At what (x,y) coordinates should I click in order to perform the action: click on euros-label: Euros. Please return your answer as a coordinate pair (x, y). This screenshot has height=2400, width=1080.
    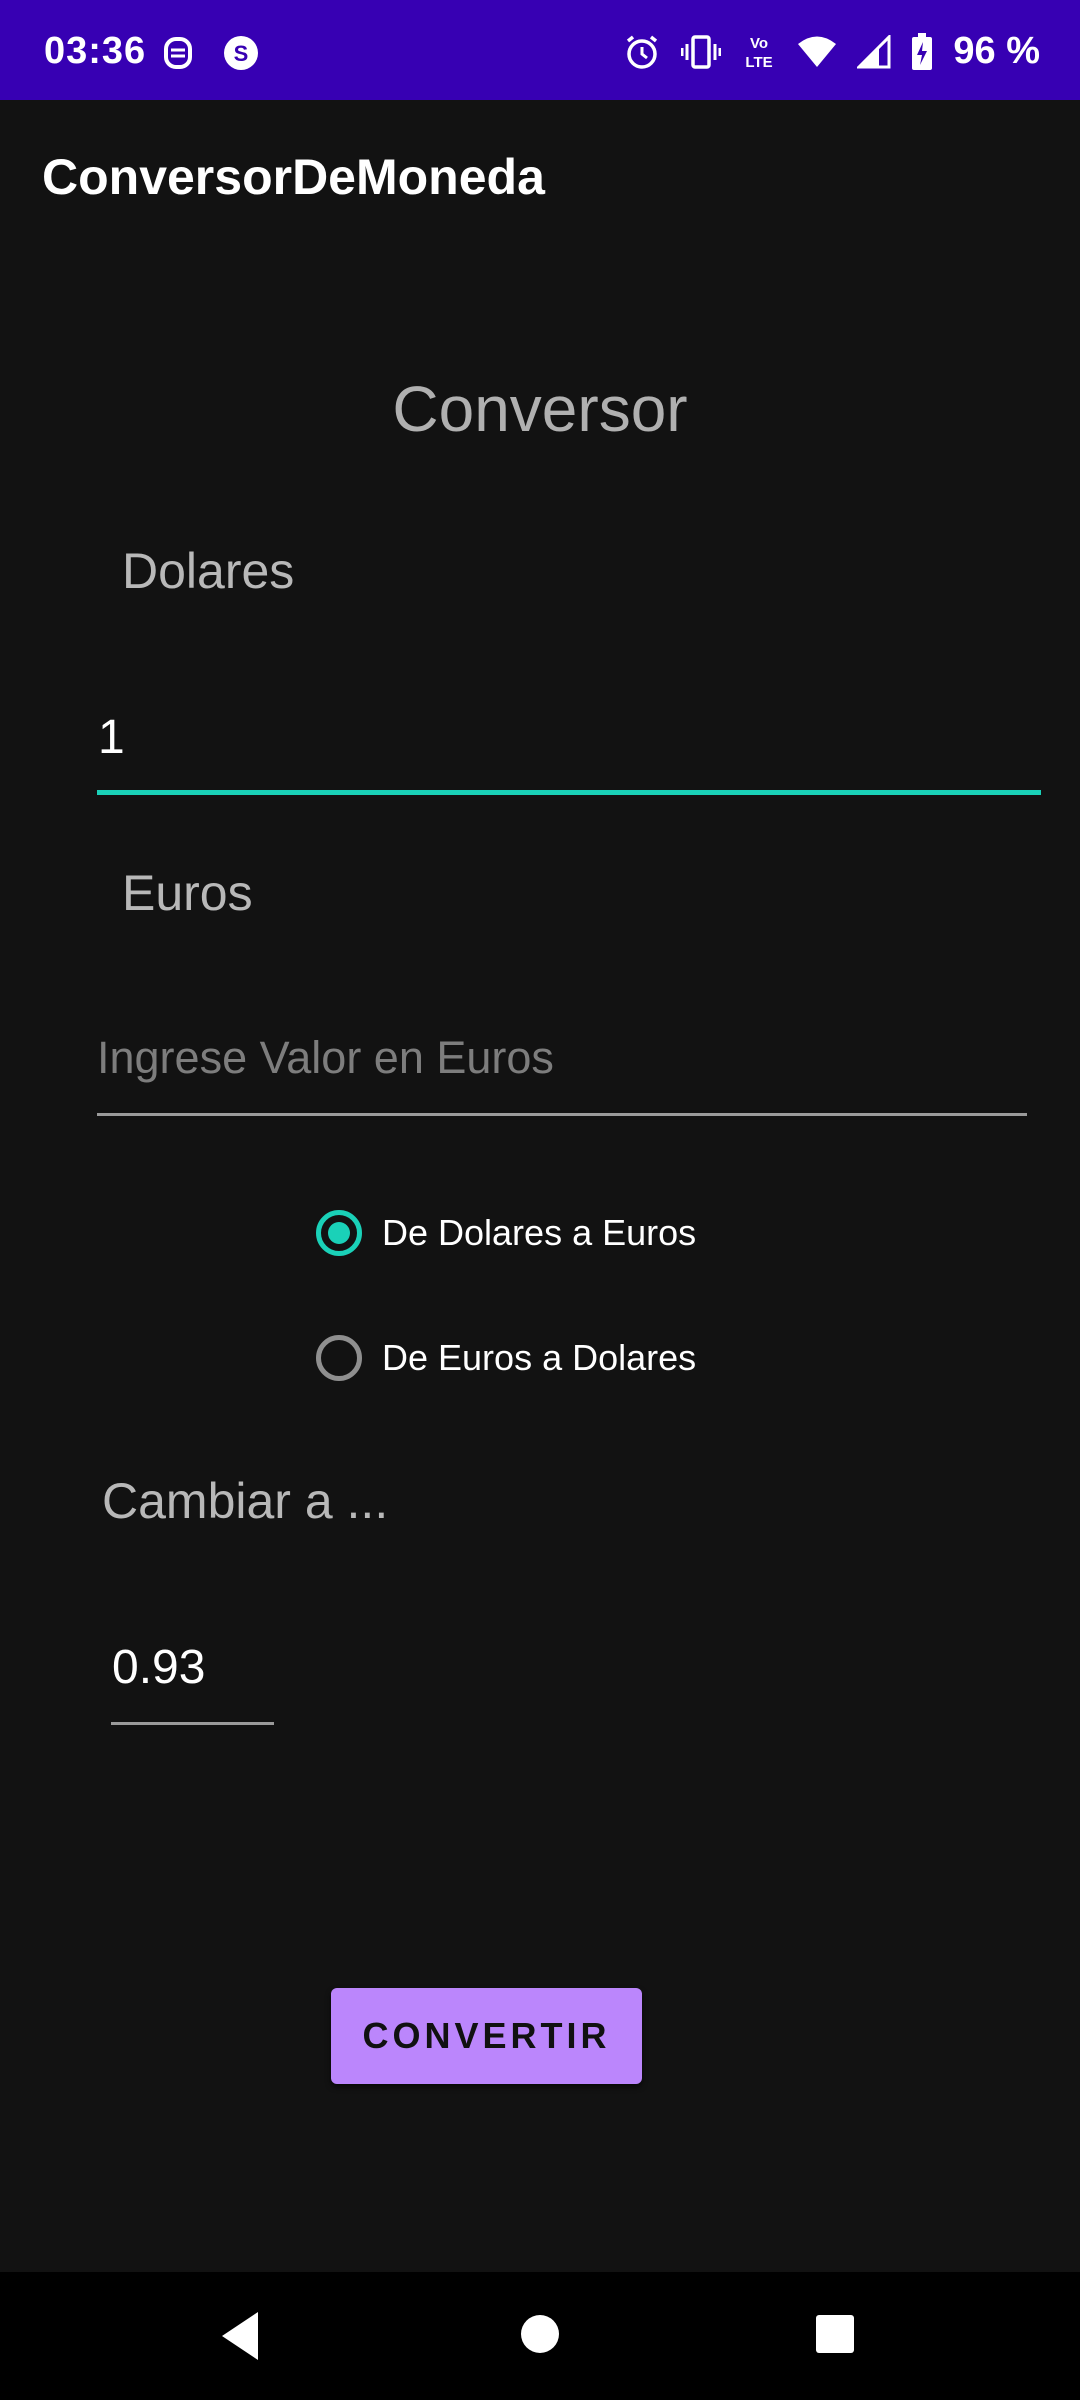
    Looking at the image, I should click on (187, 893).